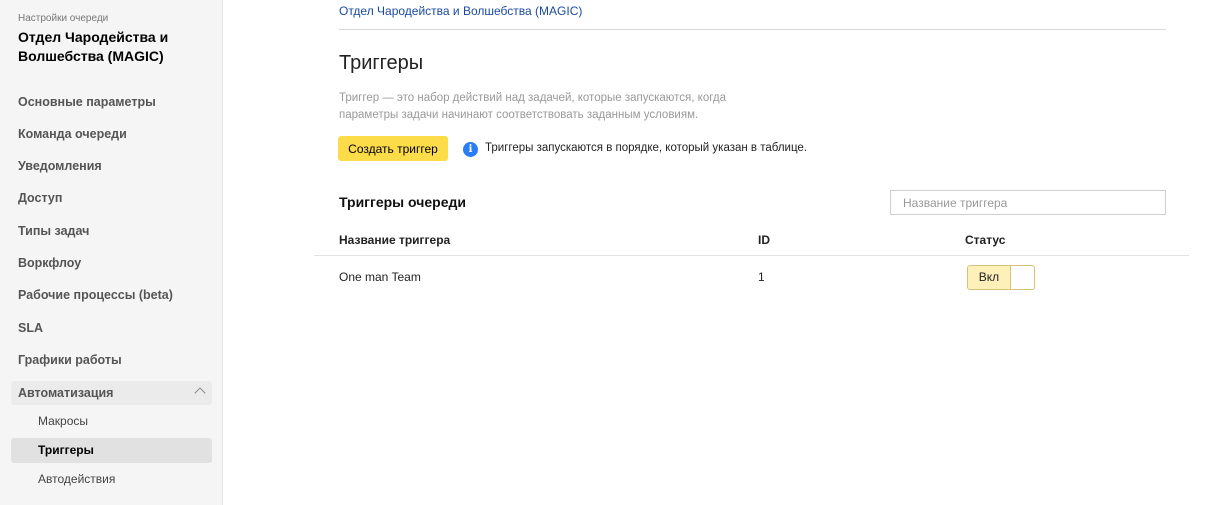 The image size is (1209, 505). What do you see at coordinates (761, 277) in the screenshot?
I see `trigger-id-cell: 1` at bounding box center [761, 277].